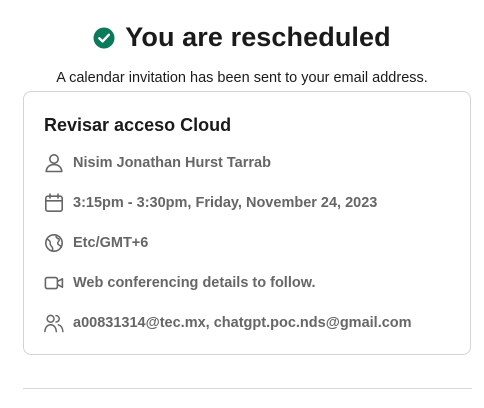  What do you see at coordinates (138, 125) in the screenshot?
I see `event-name: Revisar acceso Cloud` at bounding box center [138, 125].